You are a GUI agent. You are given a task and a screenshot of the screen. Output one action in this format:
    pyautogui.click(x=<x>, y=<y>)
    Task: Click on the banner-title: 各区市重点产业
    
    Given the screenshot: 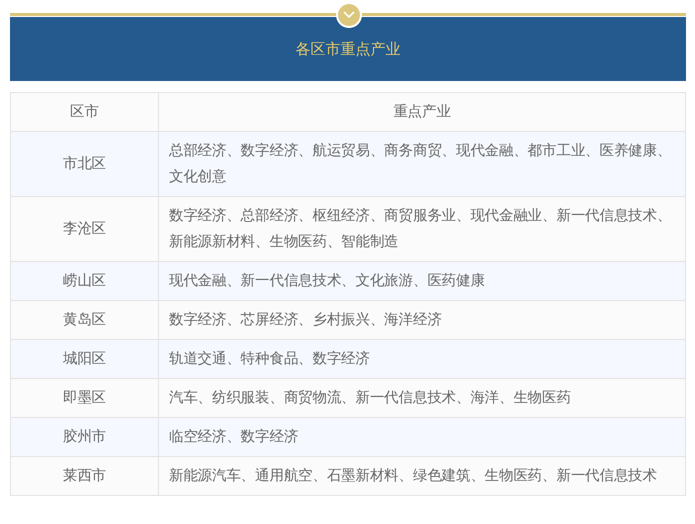 What is the action you would take?
    pyautogui.click(x=348, y=49)
    